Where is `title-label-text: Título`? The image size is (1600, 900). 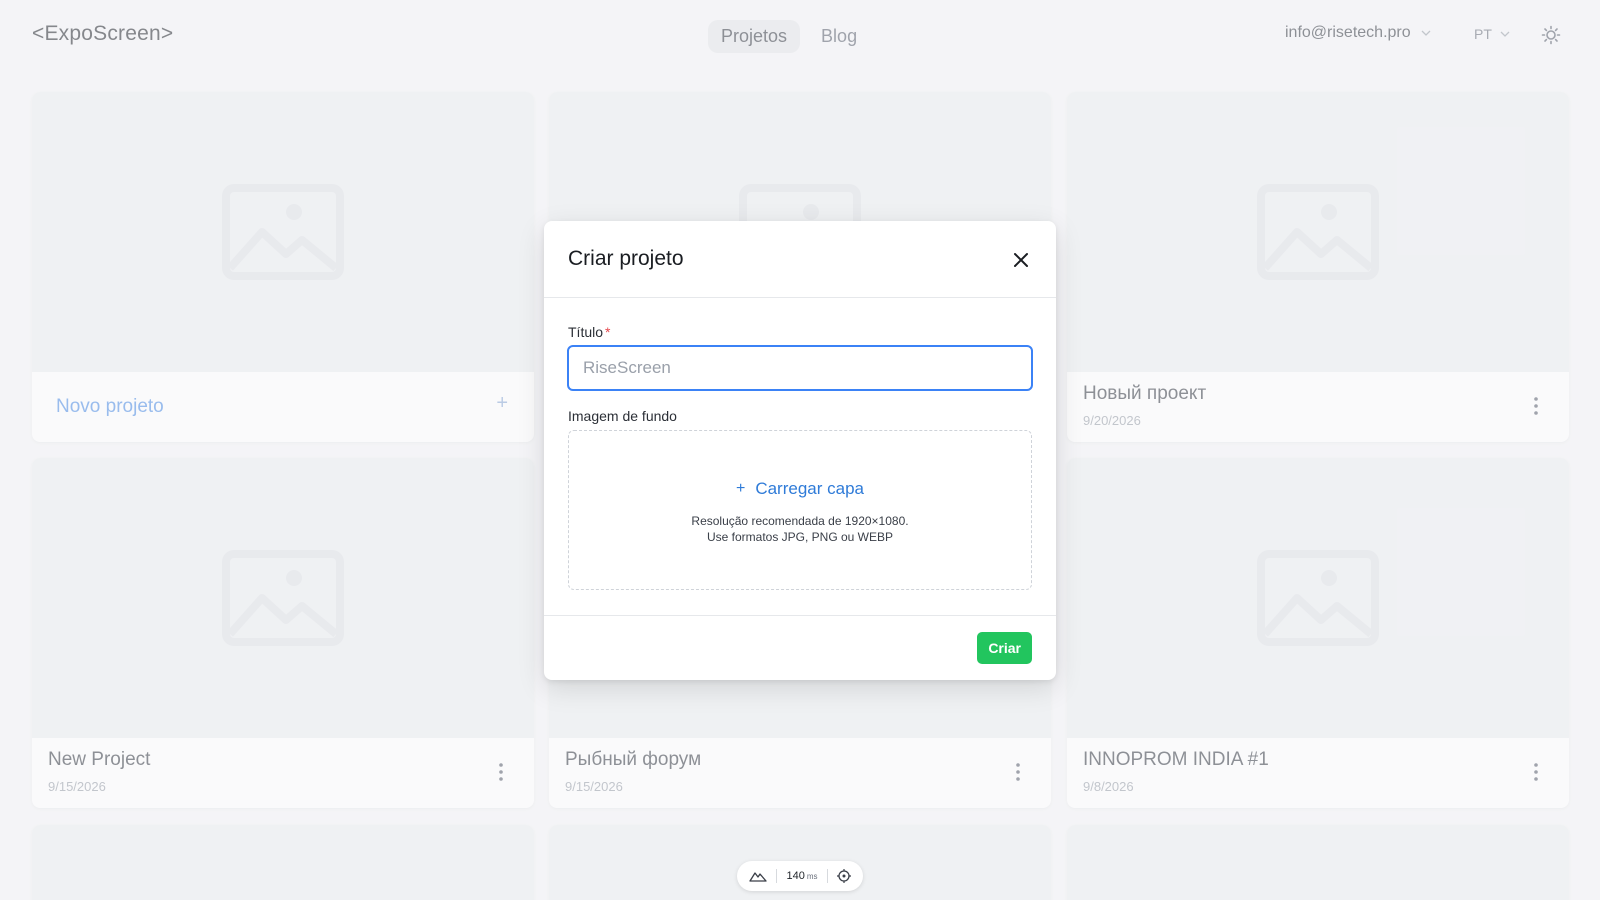
title-label-text: Título is located at coordinates (586, 332).